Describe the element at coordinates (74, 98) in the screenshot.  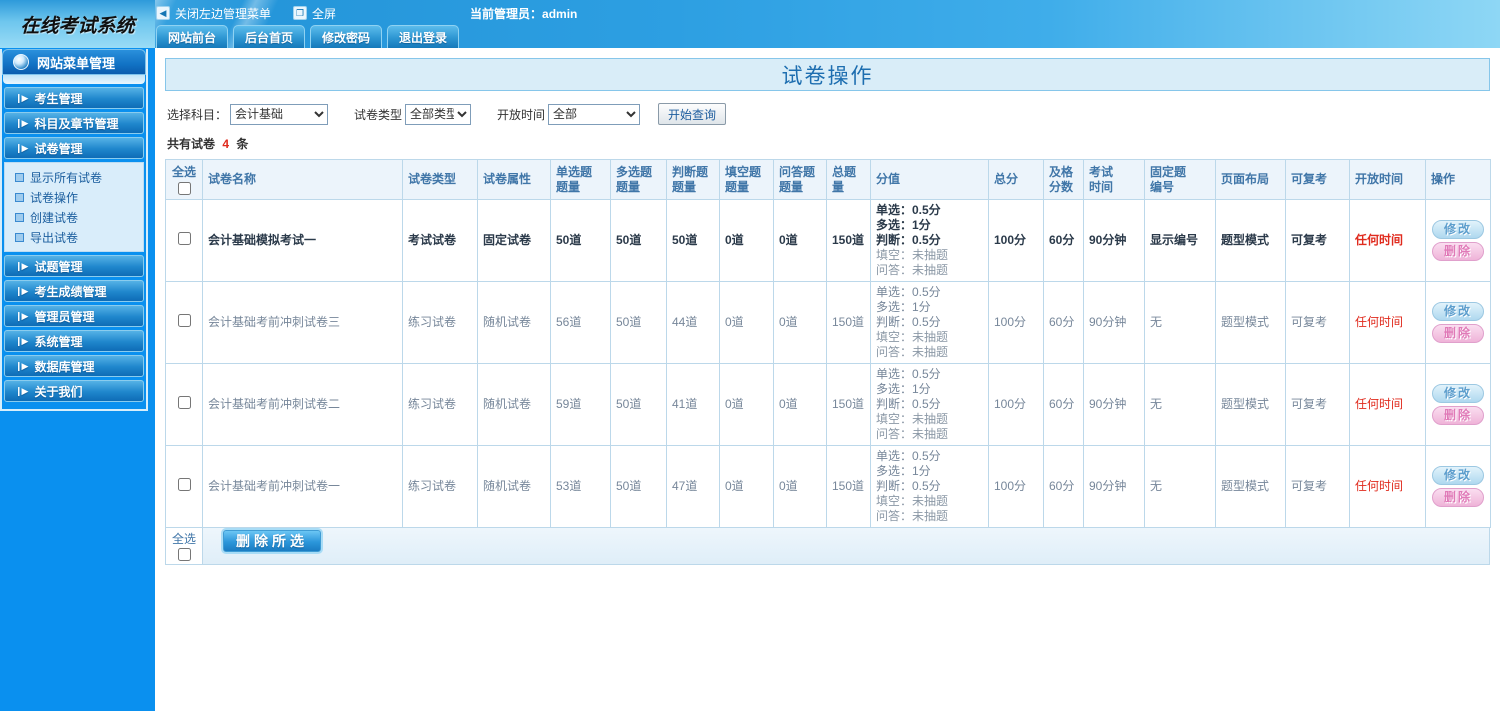
I see `sidebar-item-0: ❙▶ 考生管理` at that location.